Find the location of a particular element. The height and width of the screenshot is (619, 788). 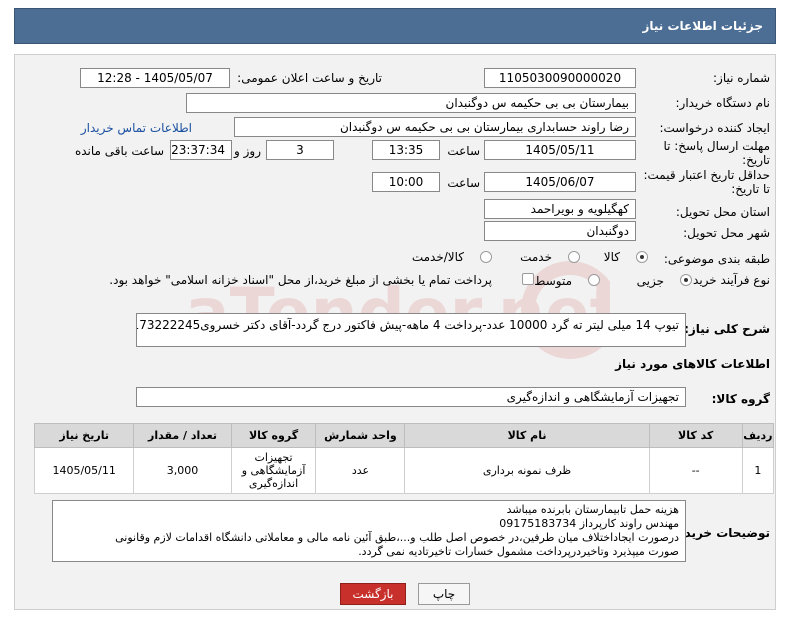

col-item-name: نام کالا is located at coordinates (527, 435).